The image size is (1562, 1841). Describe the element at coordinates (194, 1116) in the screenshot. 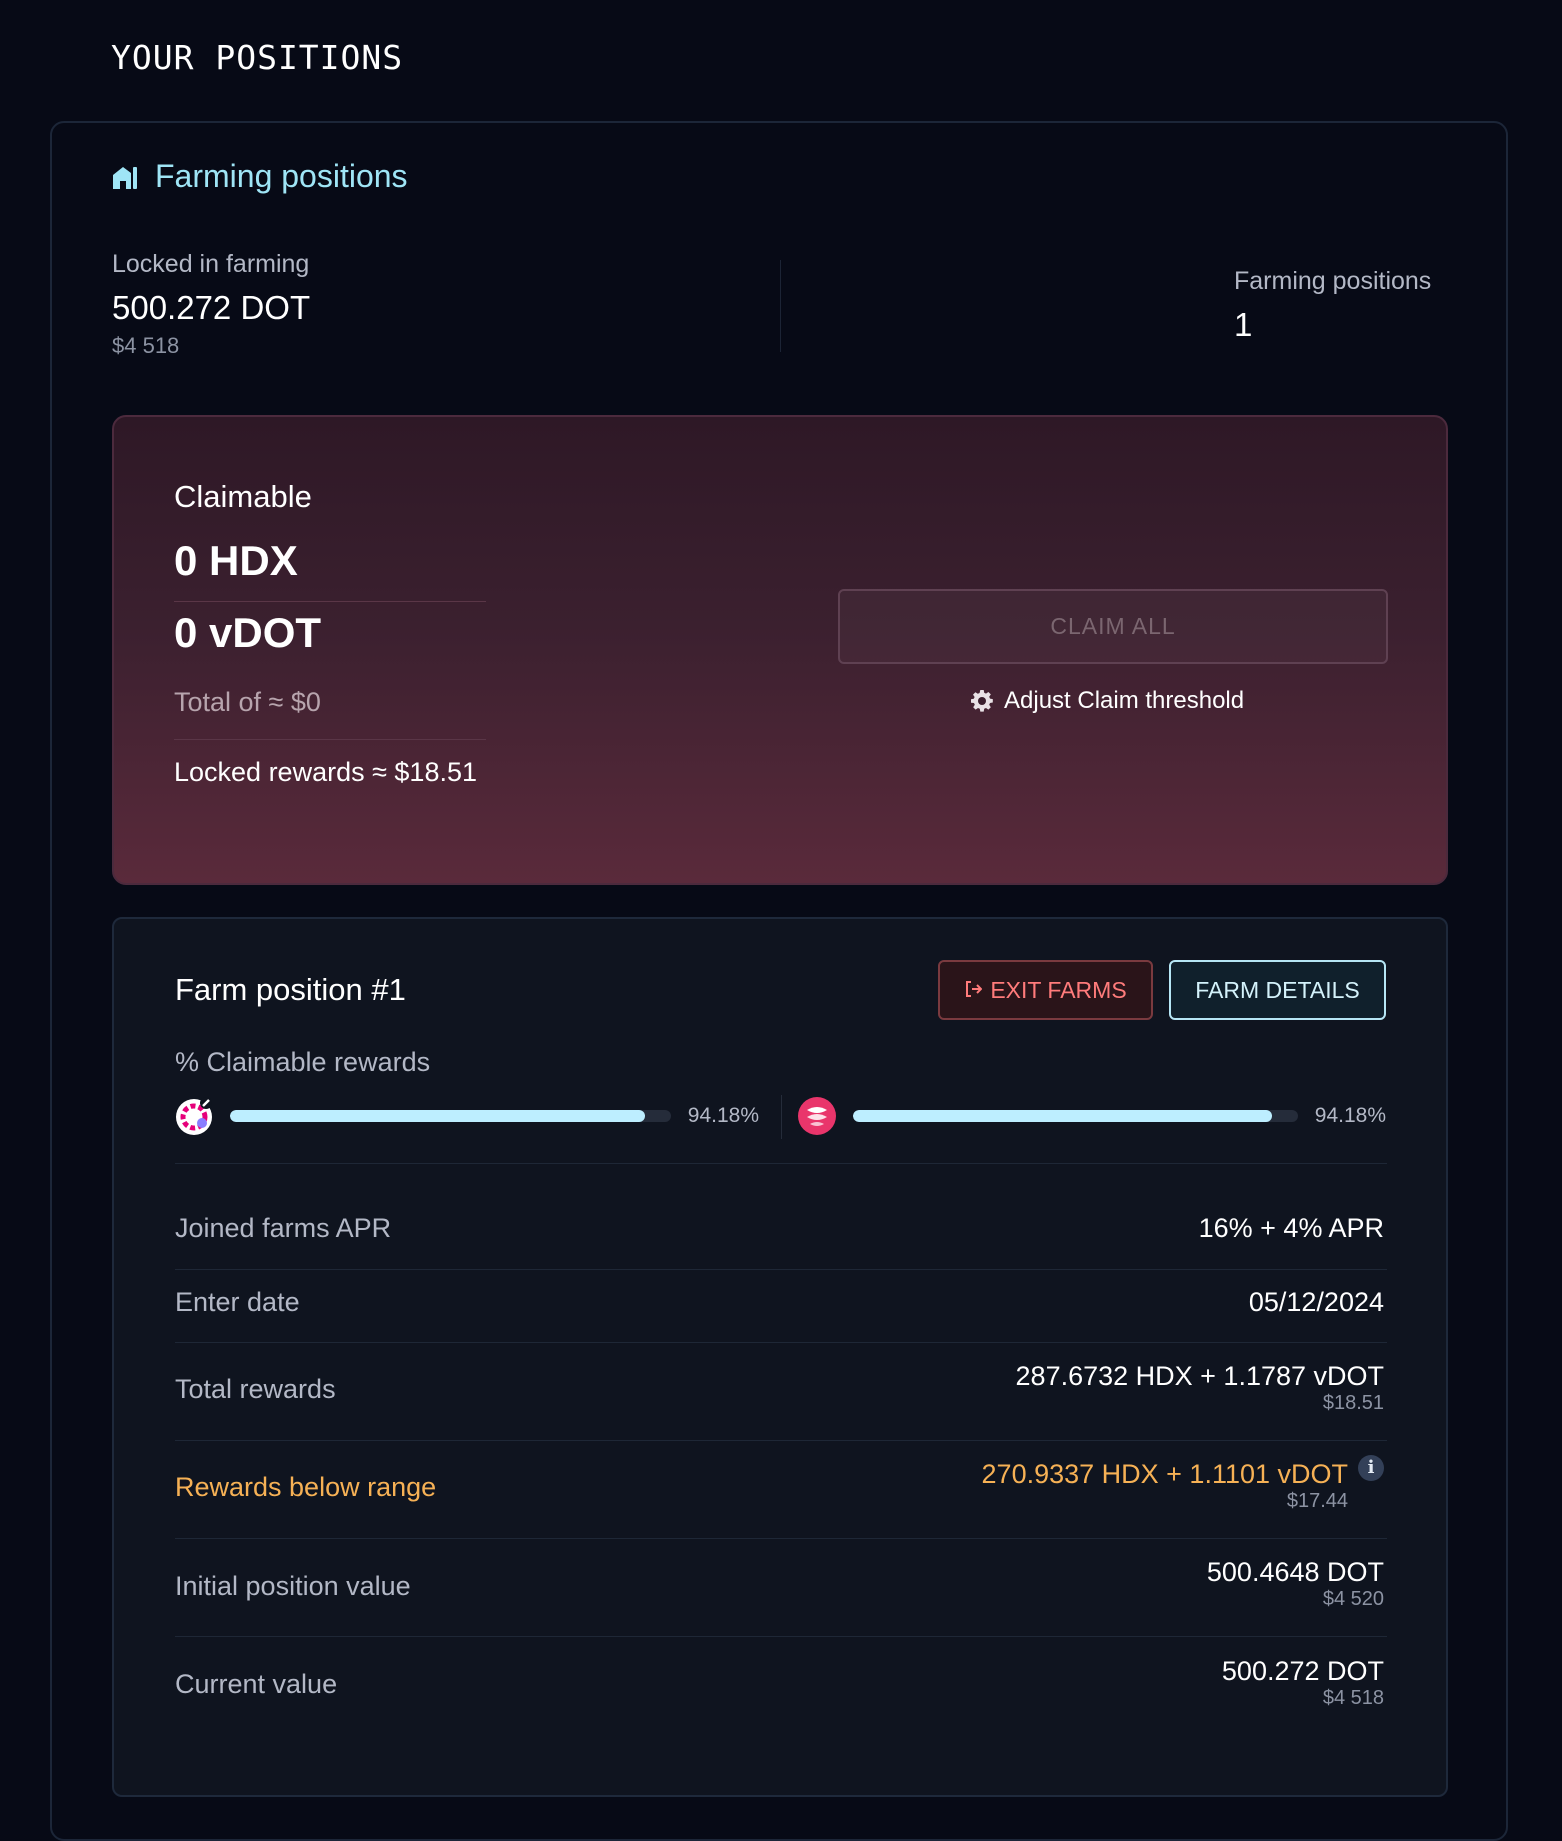

I see `vdot-token-icon` at that location.